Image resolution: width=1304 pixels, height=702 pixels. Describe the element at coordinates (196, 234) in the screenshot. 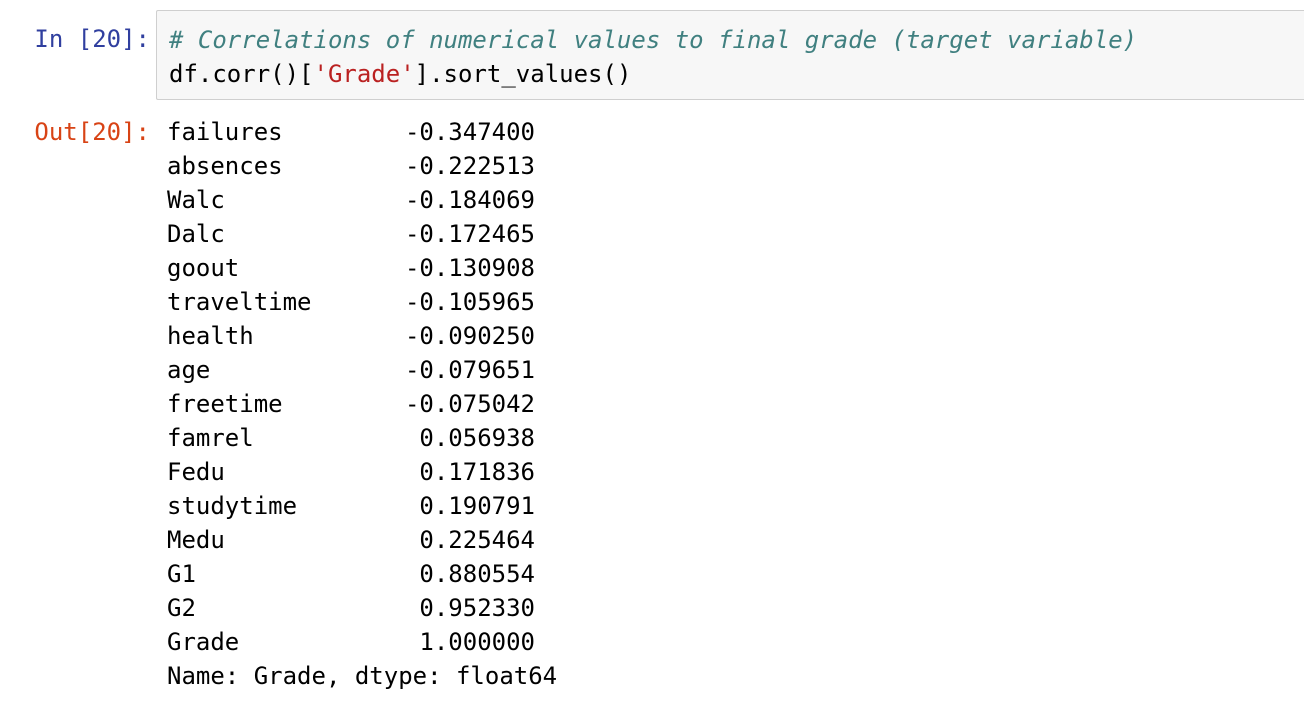

I see `output-row-name: Dalc` at that location.